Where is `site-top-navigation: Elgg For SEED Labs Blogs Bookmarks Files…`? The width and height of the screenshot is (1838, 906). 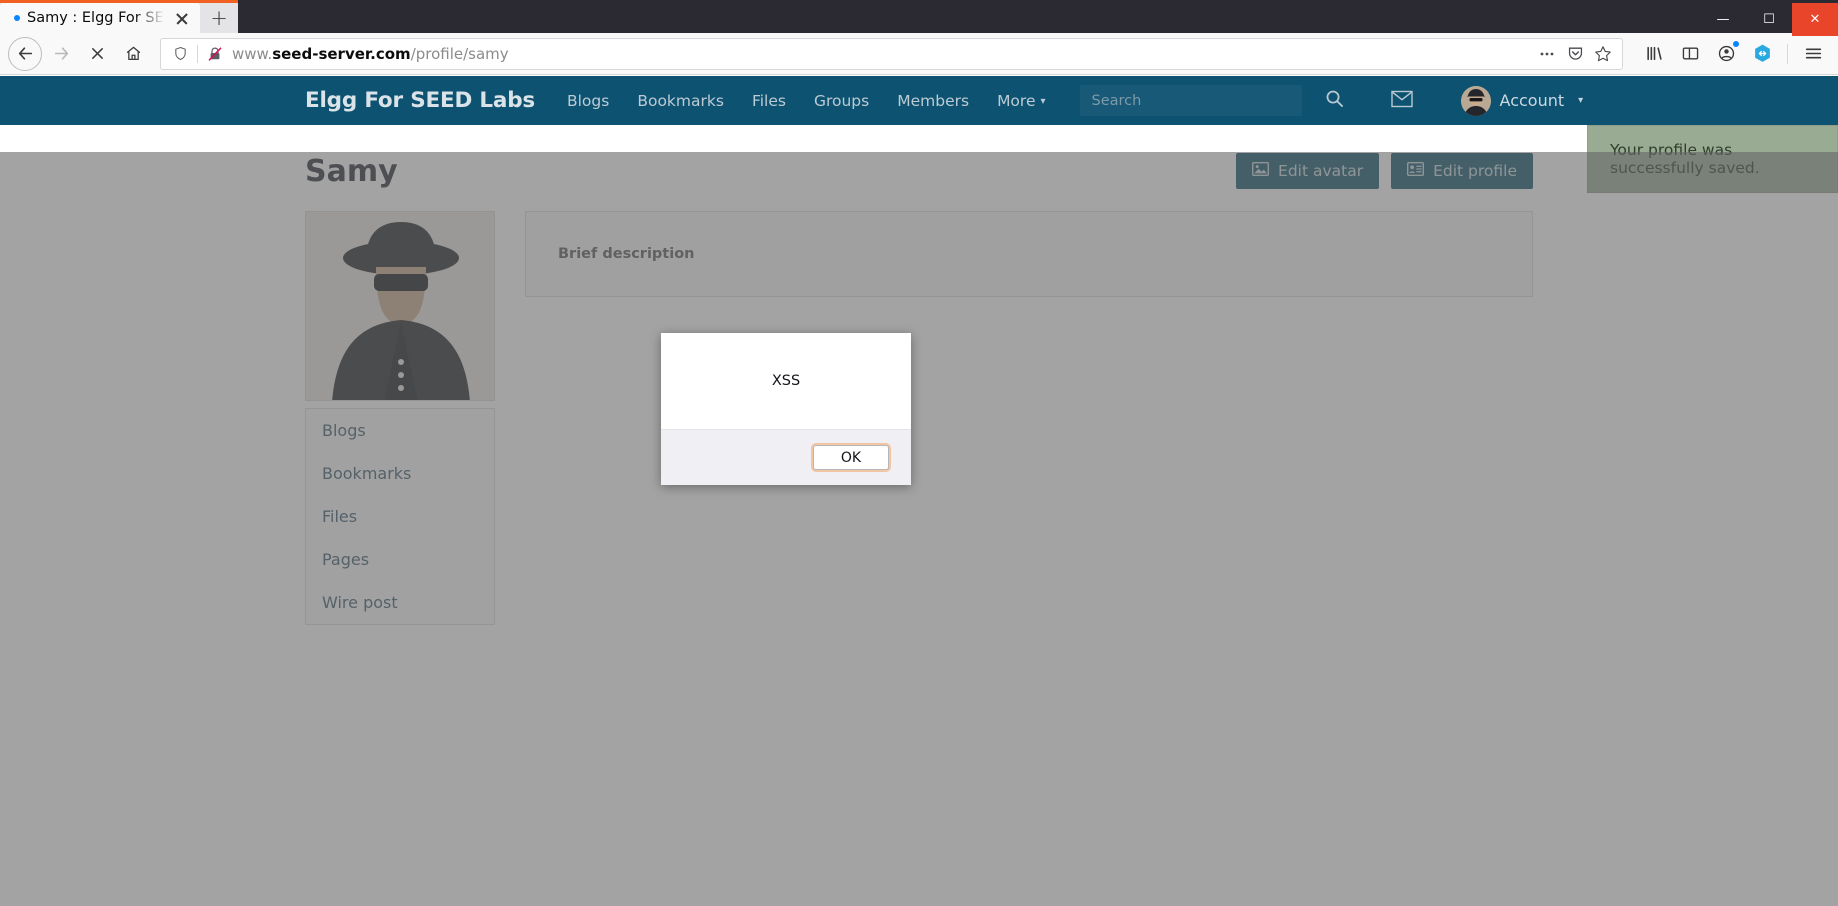 site-top-navigation: Elgg For SEED Labs Blogs Bookmarks Files… is located at coordinates (919, 100).